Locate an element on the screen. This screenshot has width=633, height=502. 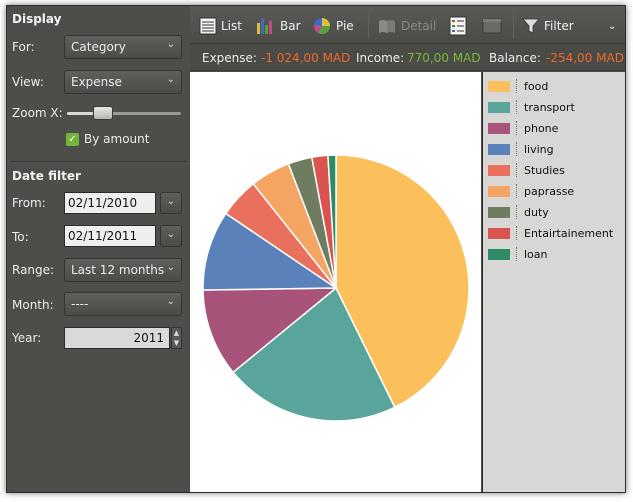
legend-item-loan: loan is located at coordinates (518, 254).